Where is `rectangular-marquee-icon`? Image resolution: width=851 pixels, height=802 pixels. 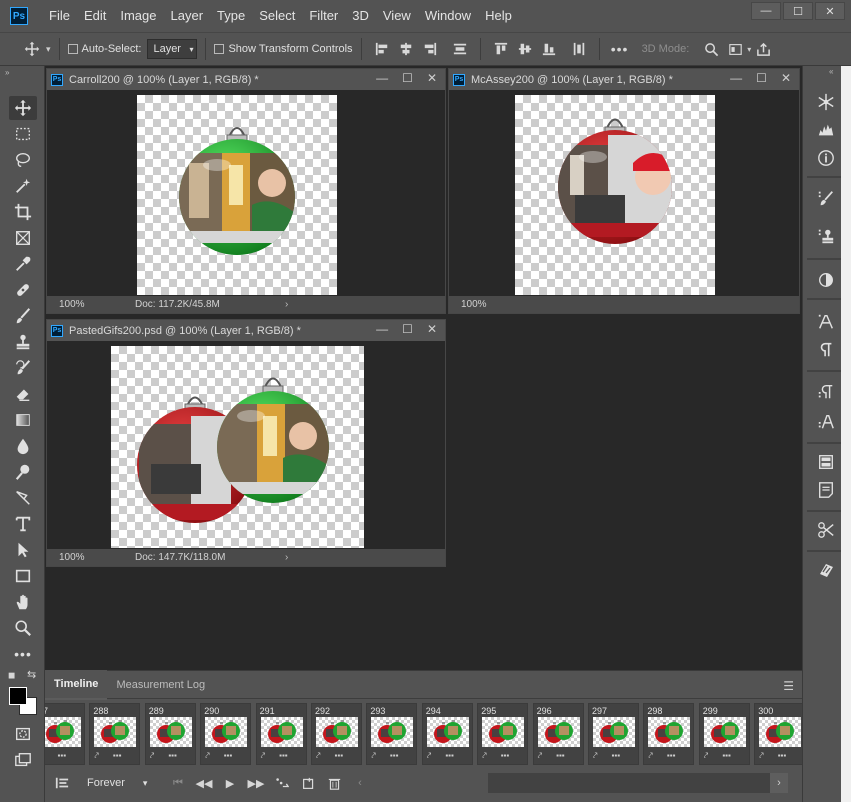
rectangular-marquee-icon is located at coordinates (23, 134).